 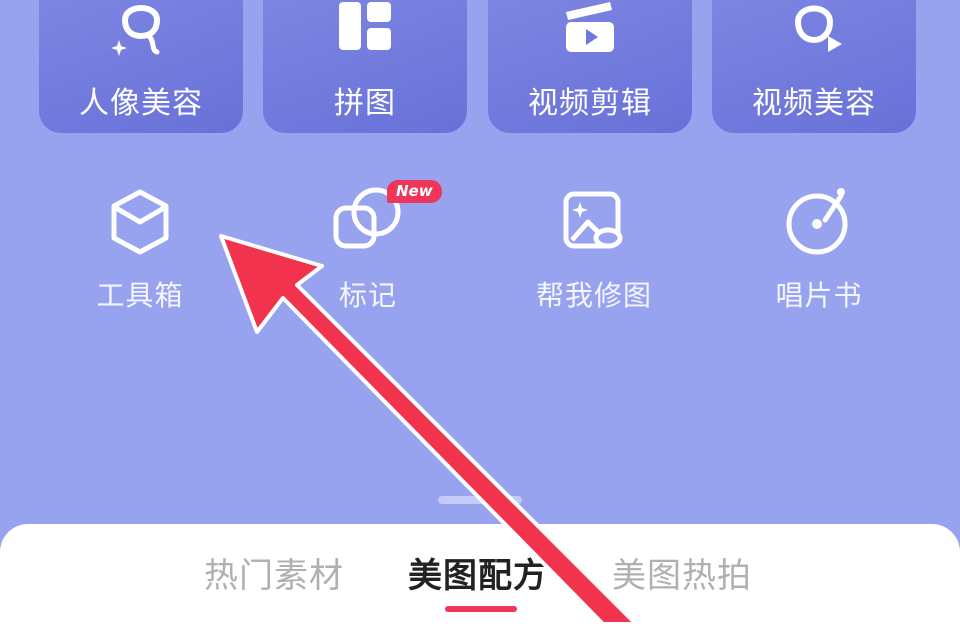 What do you see at coordinates (817, 221) in the screenshot?
I see `record-player-icon` at bounding box center [817, 221].